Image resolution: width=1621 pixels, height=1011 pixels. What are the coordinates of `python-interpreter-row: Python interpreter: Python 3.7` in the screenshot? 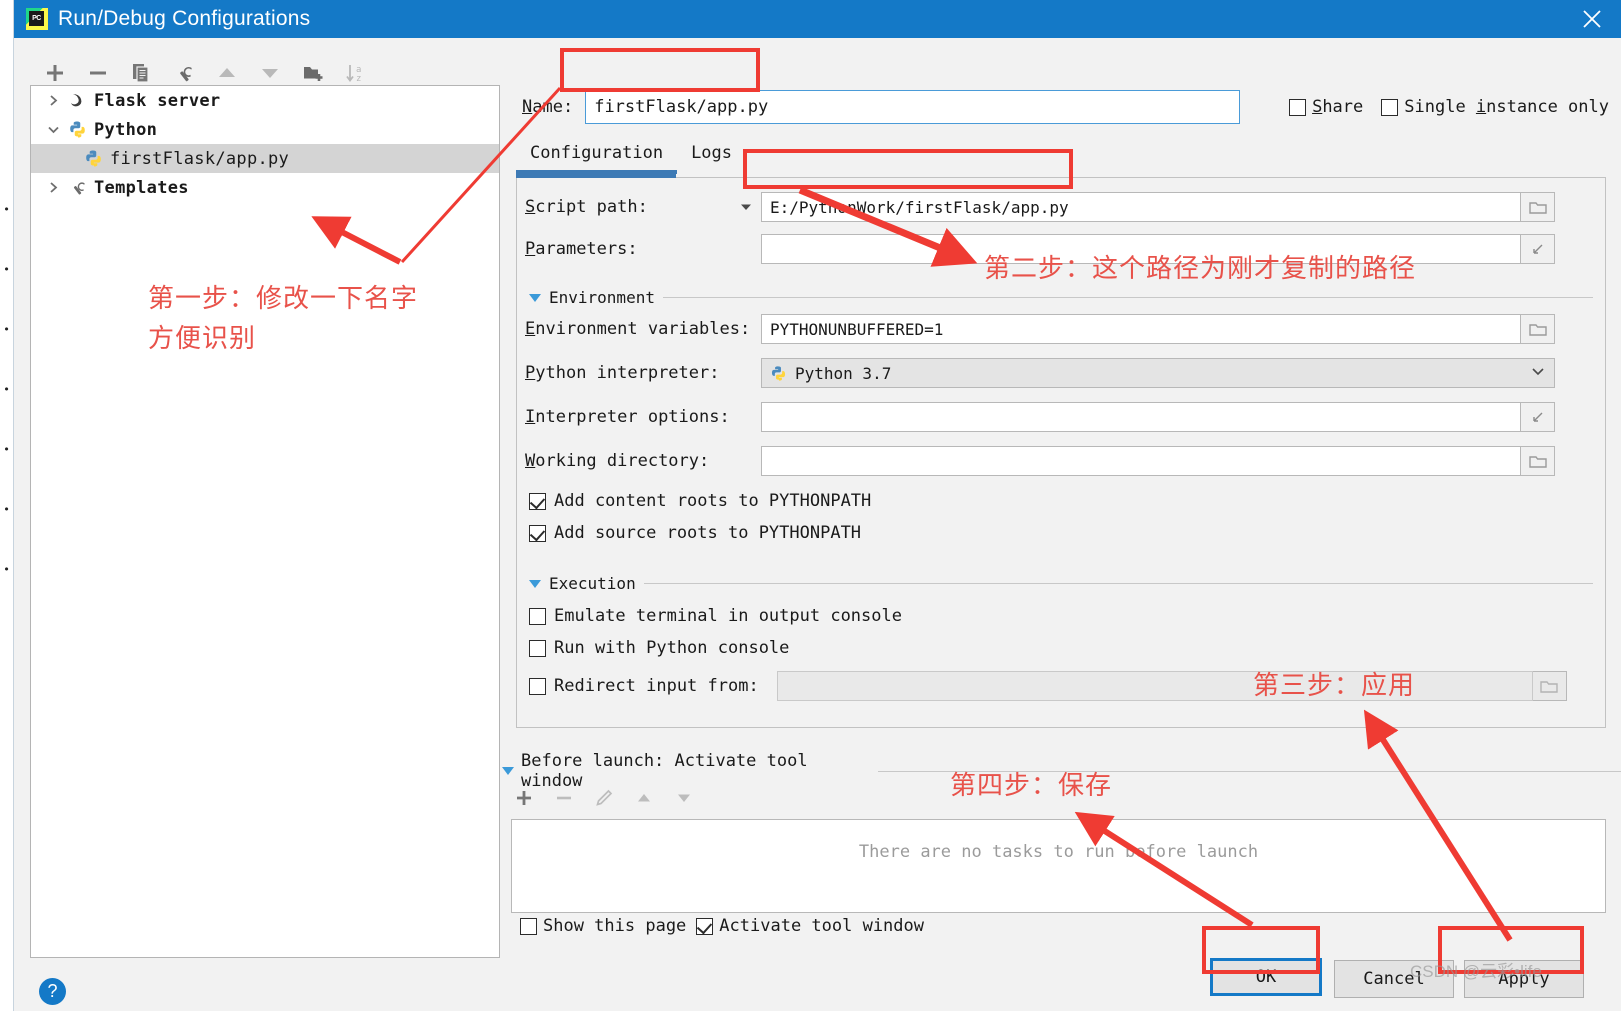 It's located at (1061, 373).